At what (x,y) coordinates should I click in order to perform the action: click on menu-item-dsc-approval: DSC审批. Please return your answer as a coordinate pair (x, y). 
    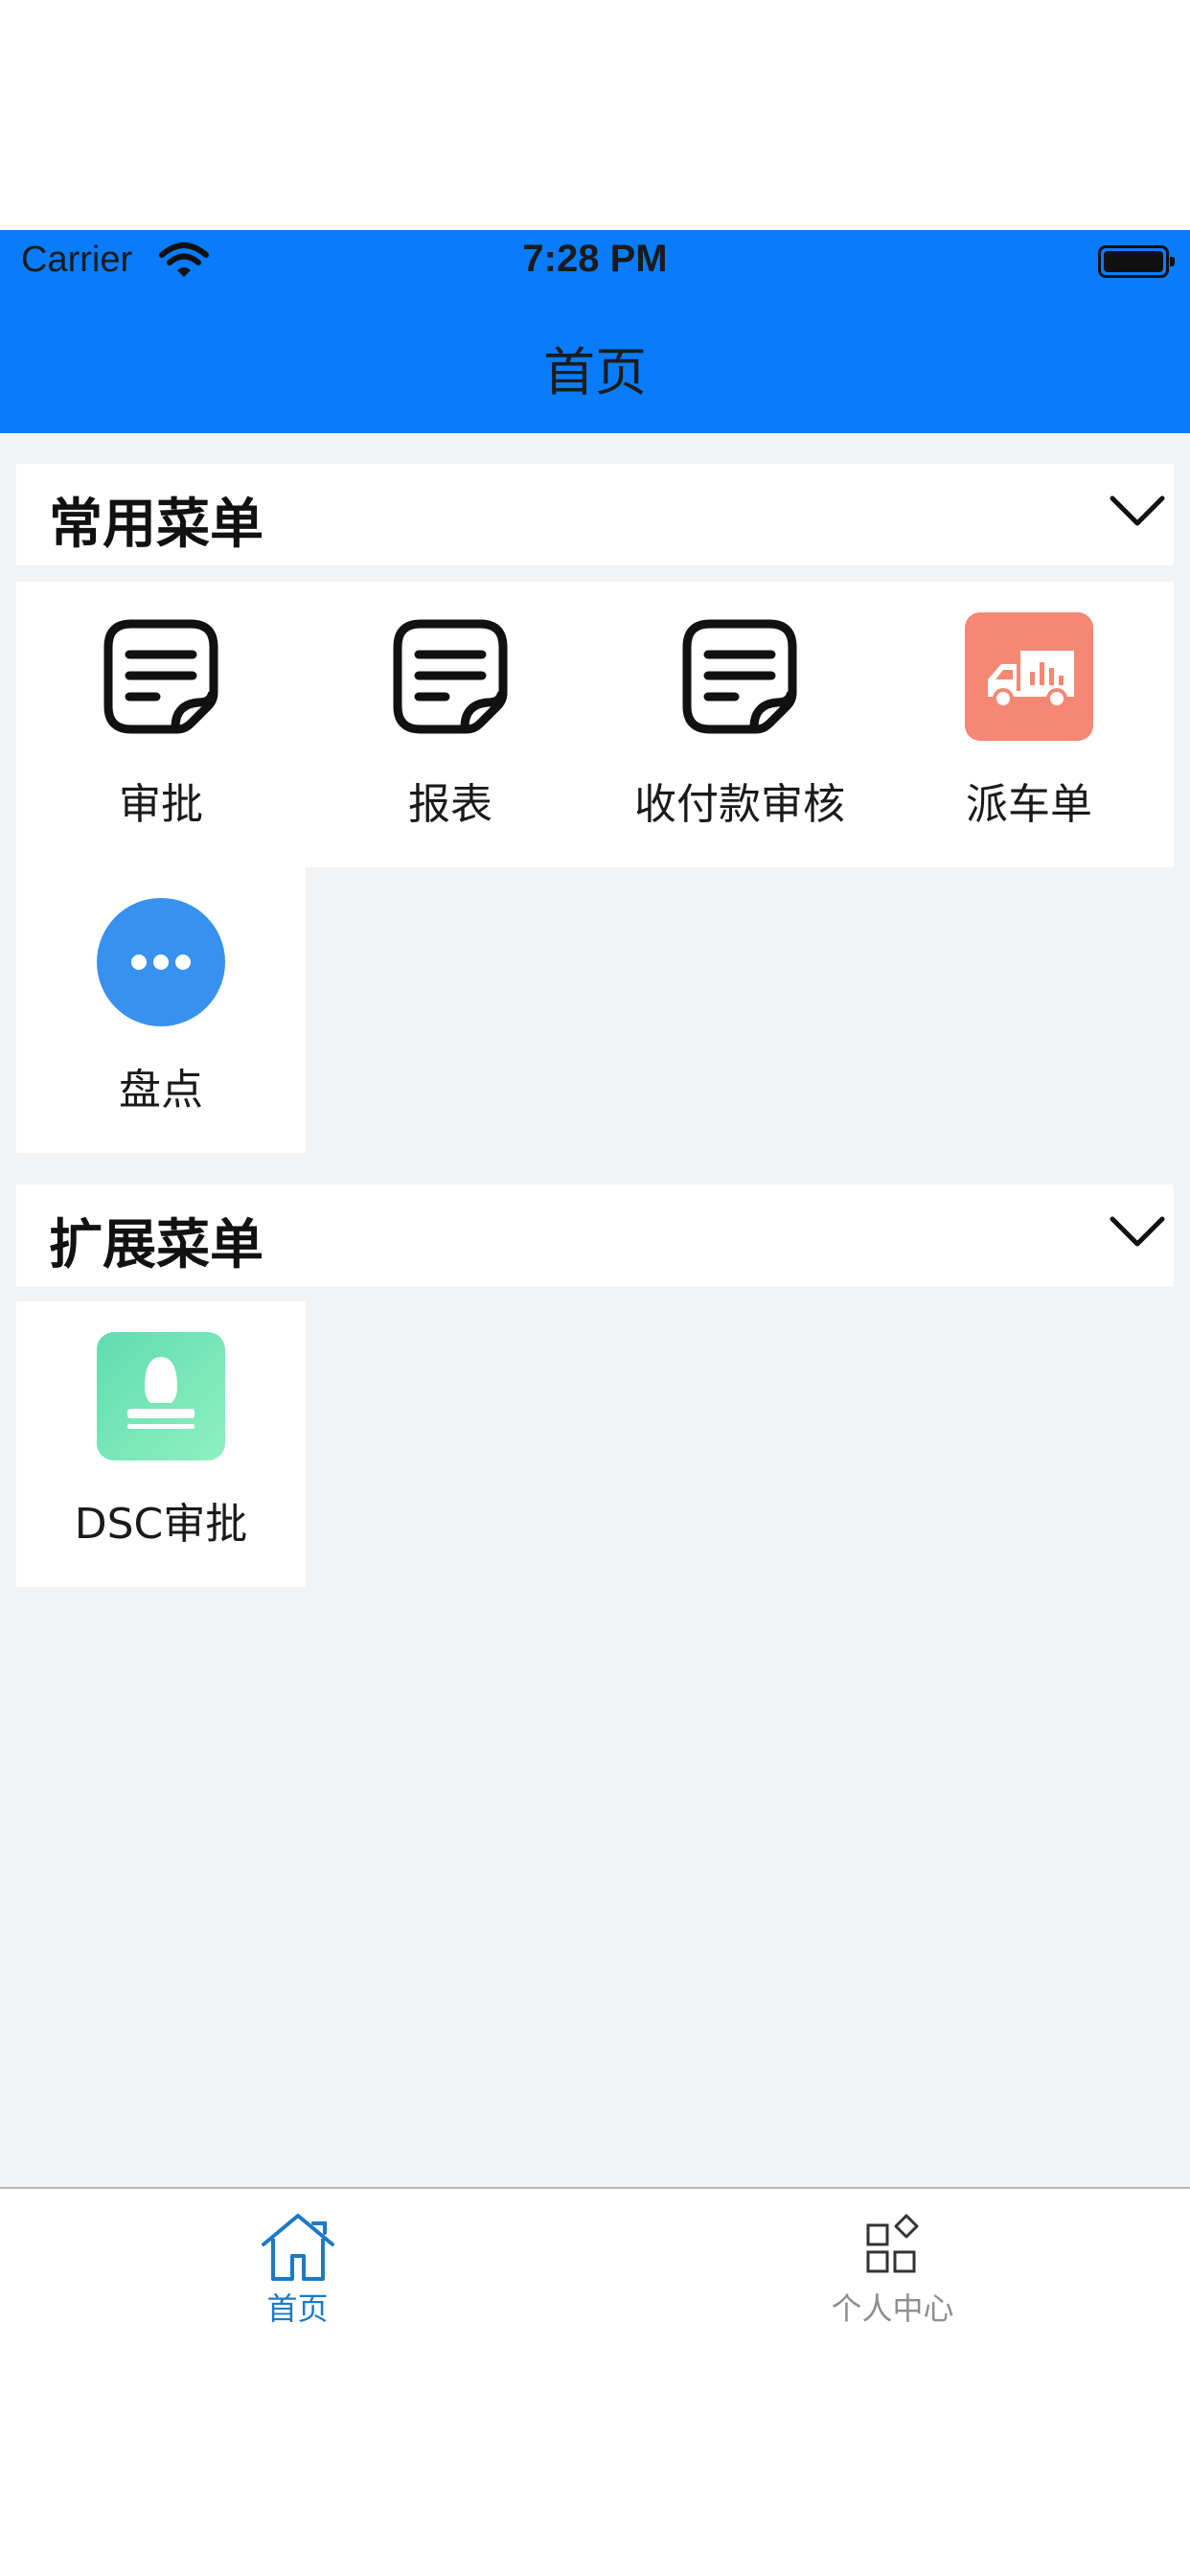
    Looking at the image, I should click on (161, 1444).